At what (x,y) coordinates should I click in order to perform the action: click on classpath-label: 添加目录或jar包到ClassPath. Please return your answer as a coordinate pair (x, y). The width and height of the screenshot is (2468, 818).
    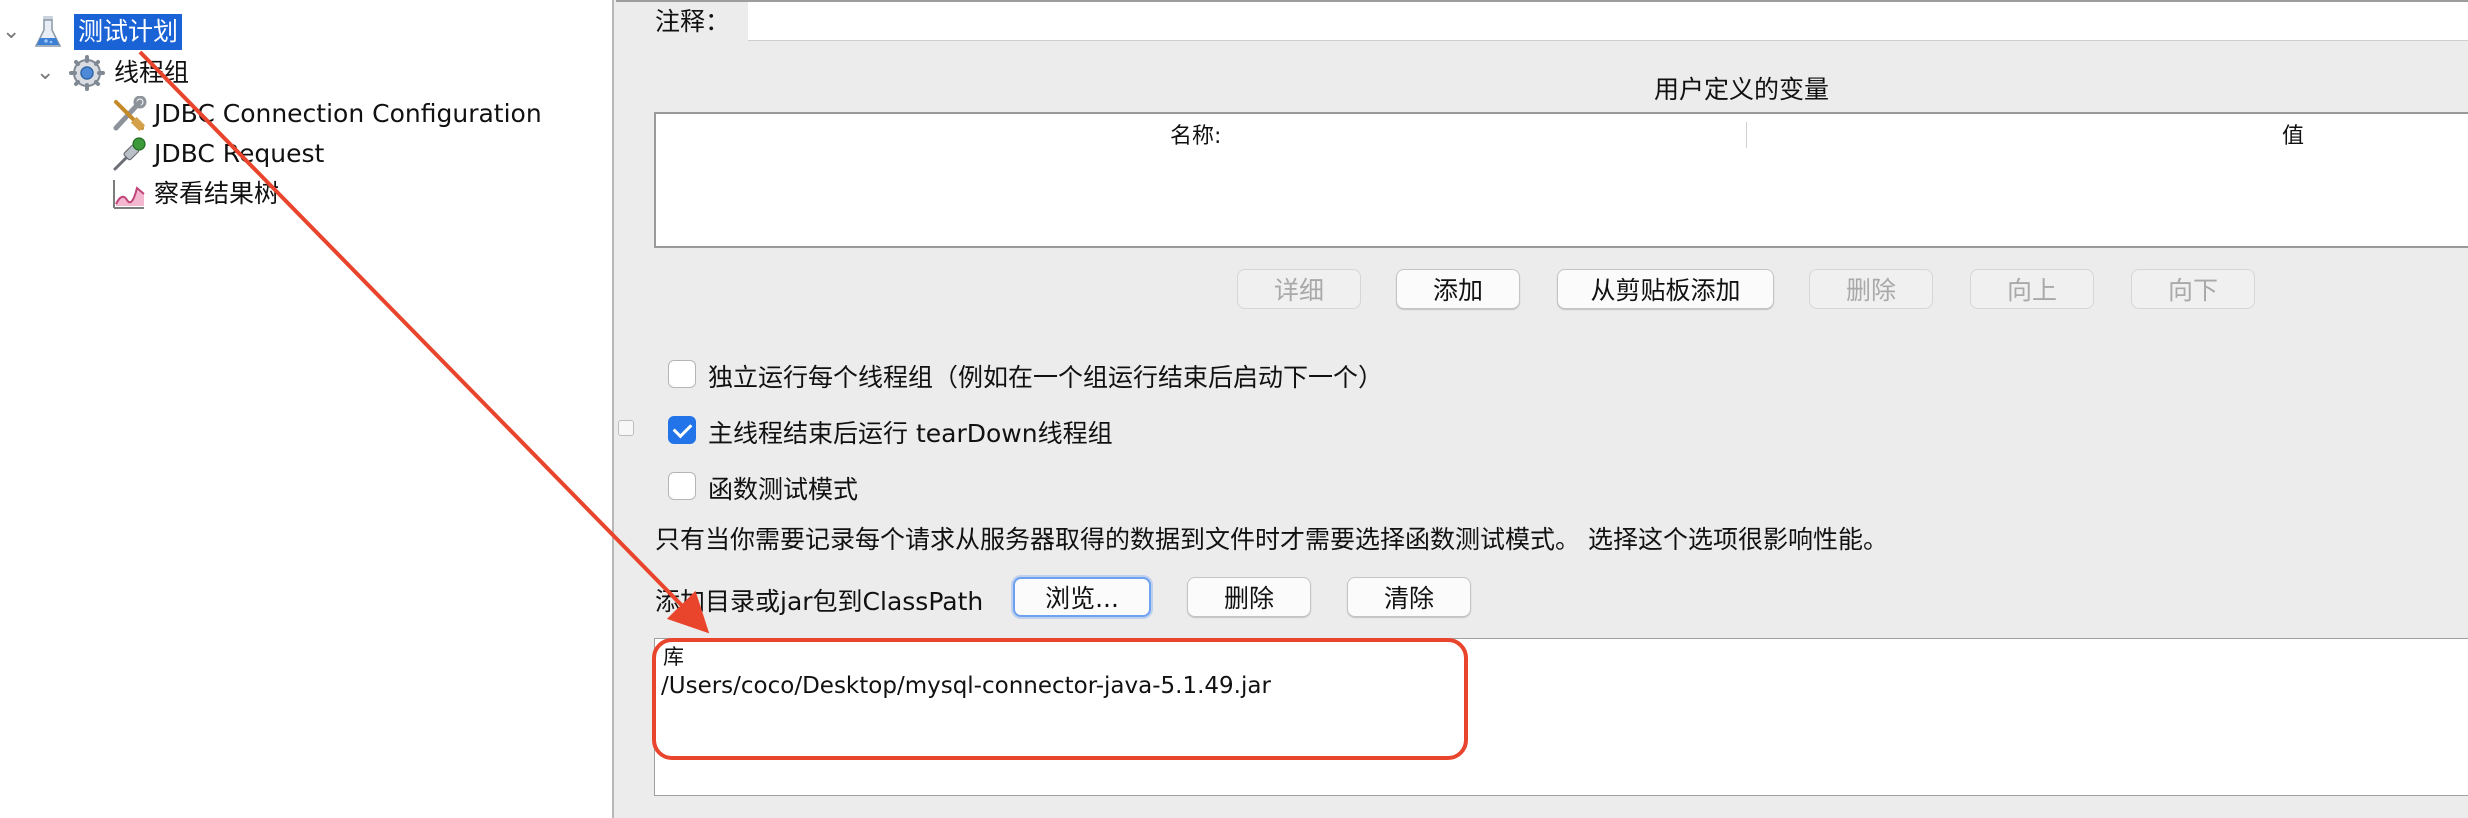
    Looking at the image, I should click on (819, 601).